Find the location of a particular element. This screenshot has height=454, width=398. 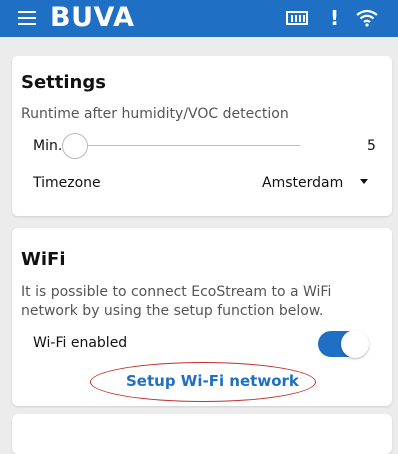

wifi-enabled-toggle is located at coordinates (343, 344).